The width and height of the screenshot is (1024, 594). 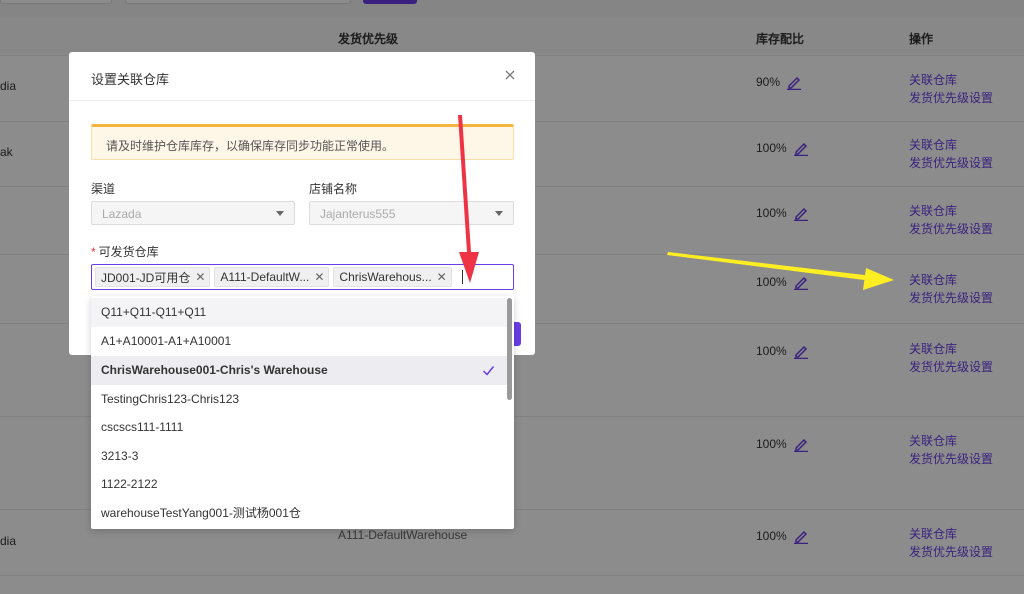 I want to click on shop-value: Jajanterus555, so click(x=358, y=214).